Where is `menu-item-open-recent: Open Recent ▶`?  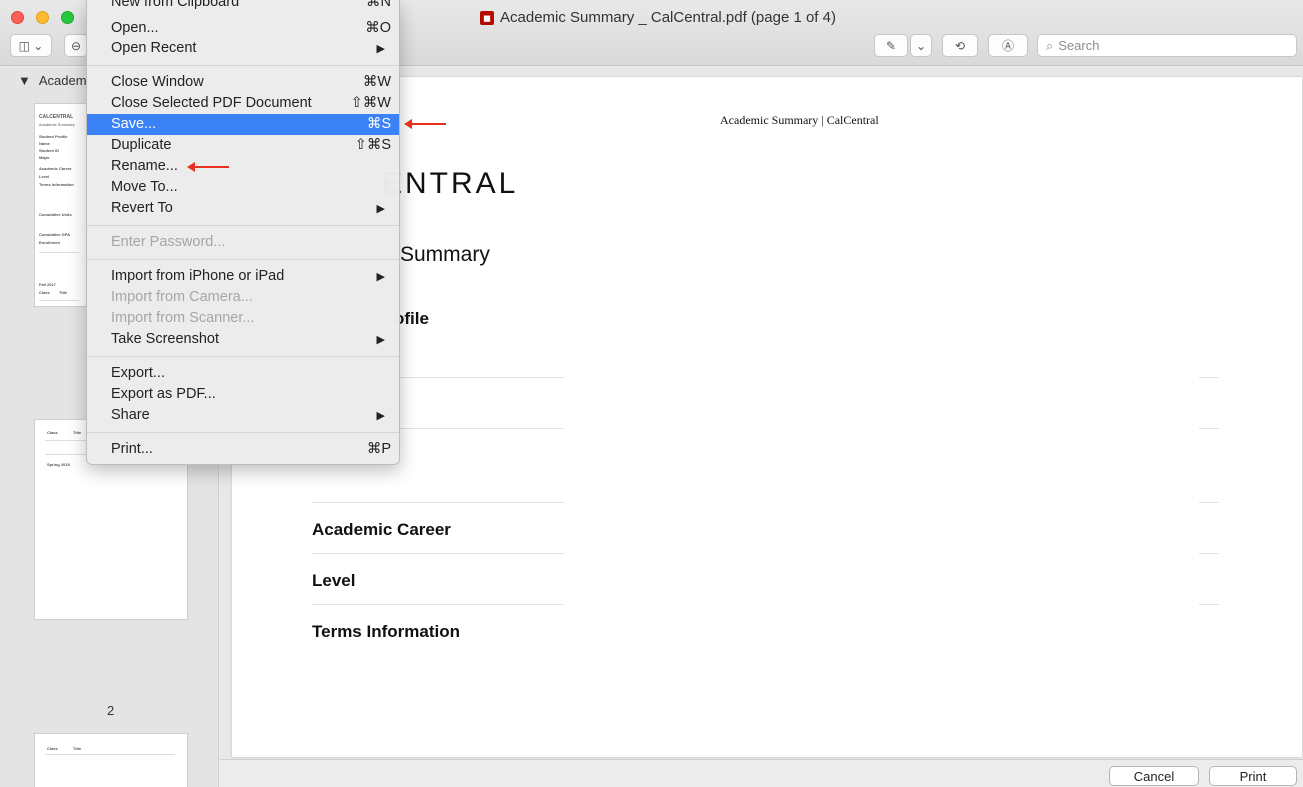 menu-item-open-recent: Open Recent ▶ is located at coordinates (243, 48).